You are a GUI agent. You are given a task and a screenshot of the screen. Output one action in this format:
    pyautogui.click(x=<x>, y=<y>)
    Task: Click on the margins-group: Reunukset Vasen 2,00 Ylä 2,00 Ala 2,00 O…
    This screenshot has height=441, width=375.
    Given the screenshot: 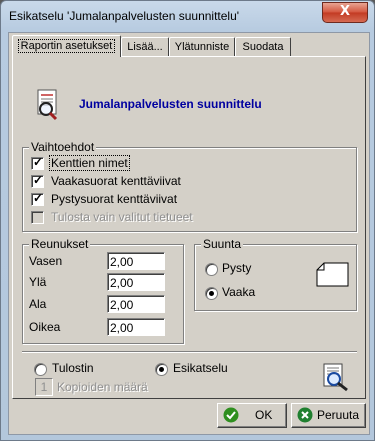 What is the action you would take?
    pyautogui.click(x=103, y=290)
    